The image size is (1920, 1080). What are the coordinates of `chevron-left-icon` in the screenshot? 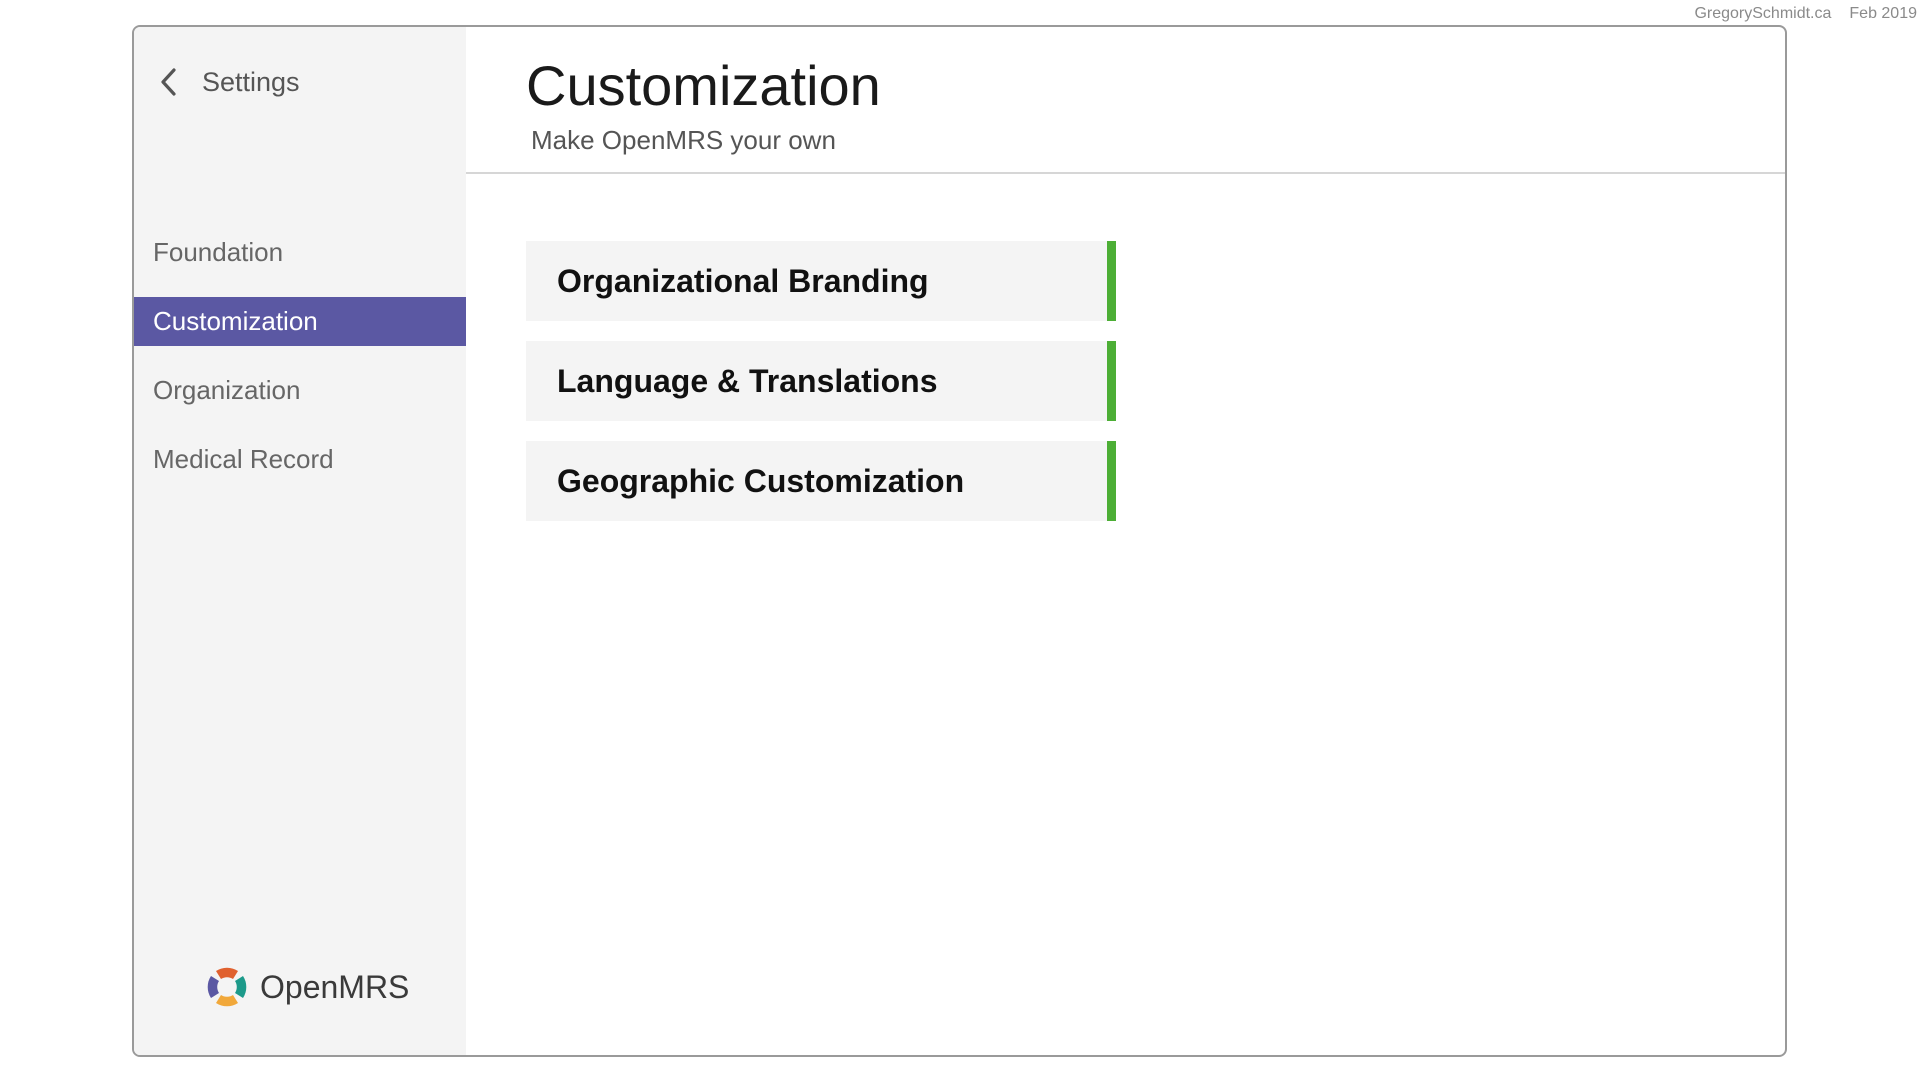 It's located at (168, 82).